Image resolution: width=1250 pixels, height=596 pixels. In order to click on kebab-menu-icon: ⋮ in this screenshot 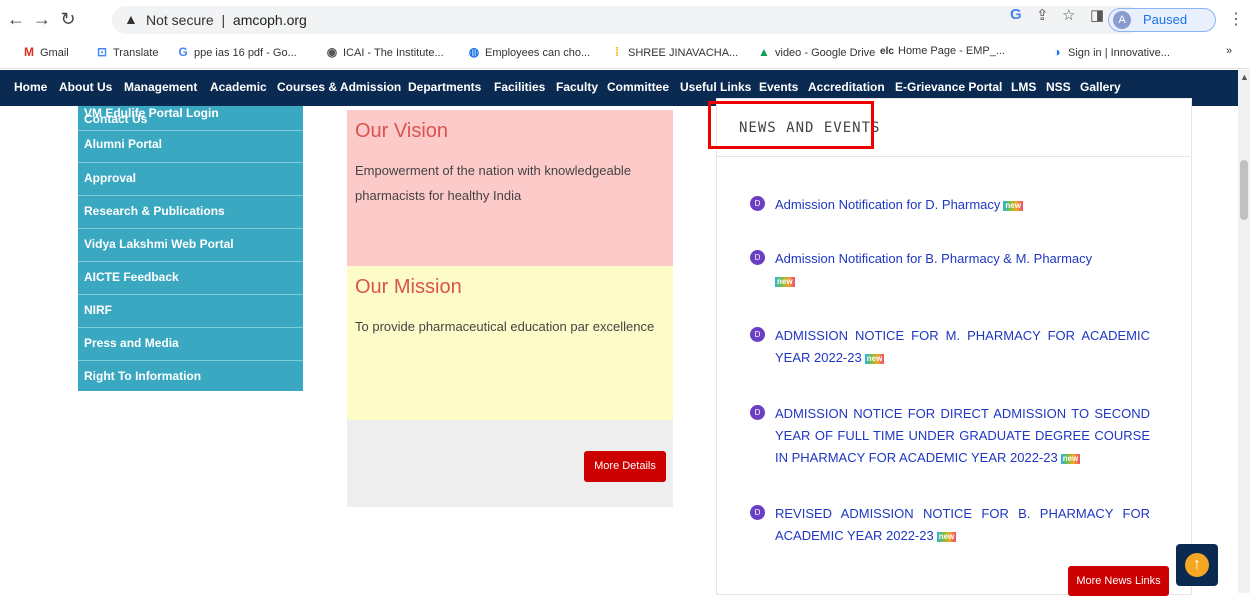, I will do `click(1236, 19)`.